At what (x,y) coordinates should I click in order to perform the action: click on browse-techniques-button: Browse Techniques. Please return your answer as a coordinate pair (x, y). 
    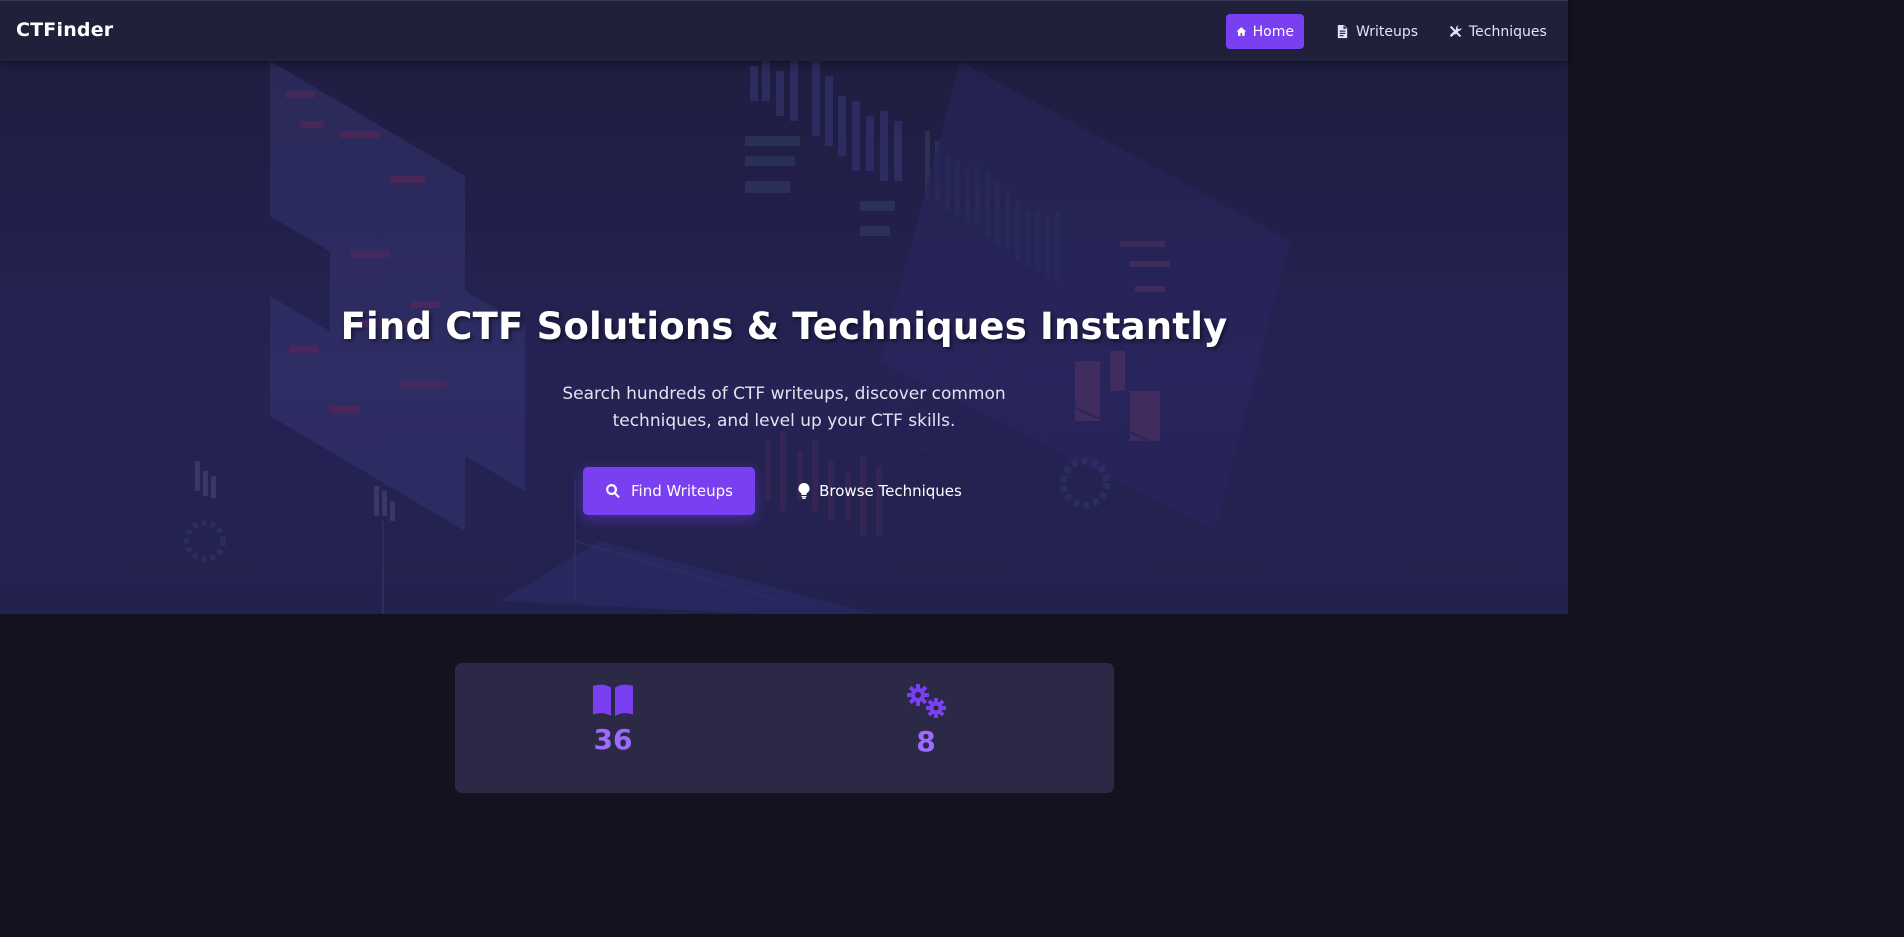
    Looking at the image, I should click on (880, 491).